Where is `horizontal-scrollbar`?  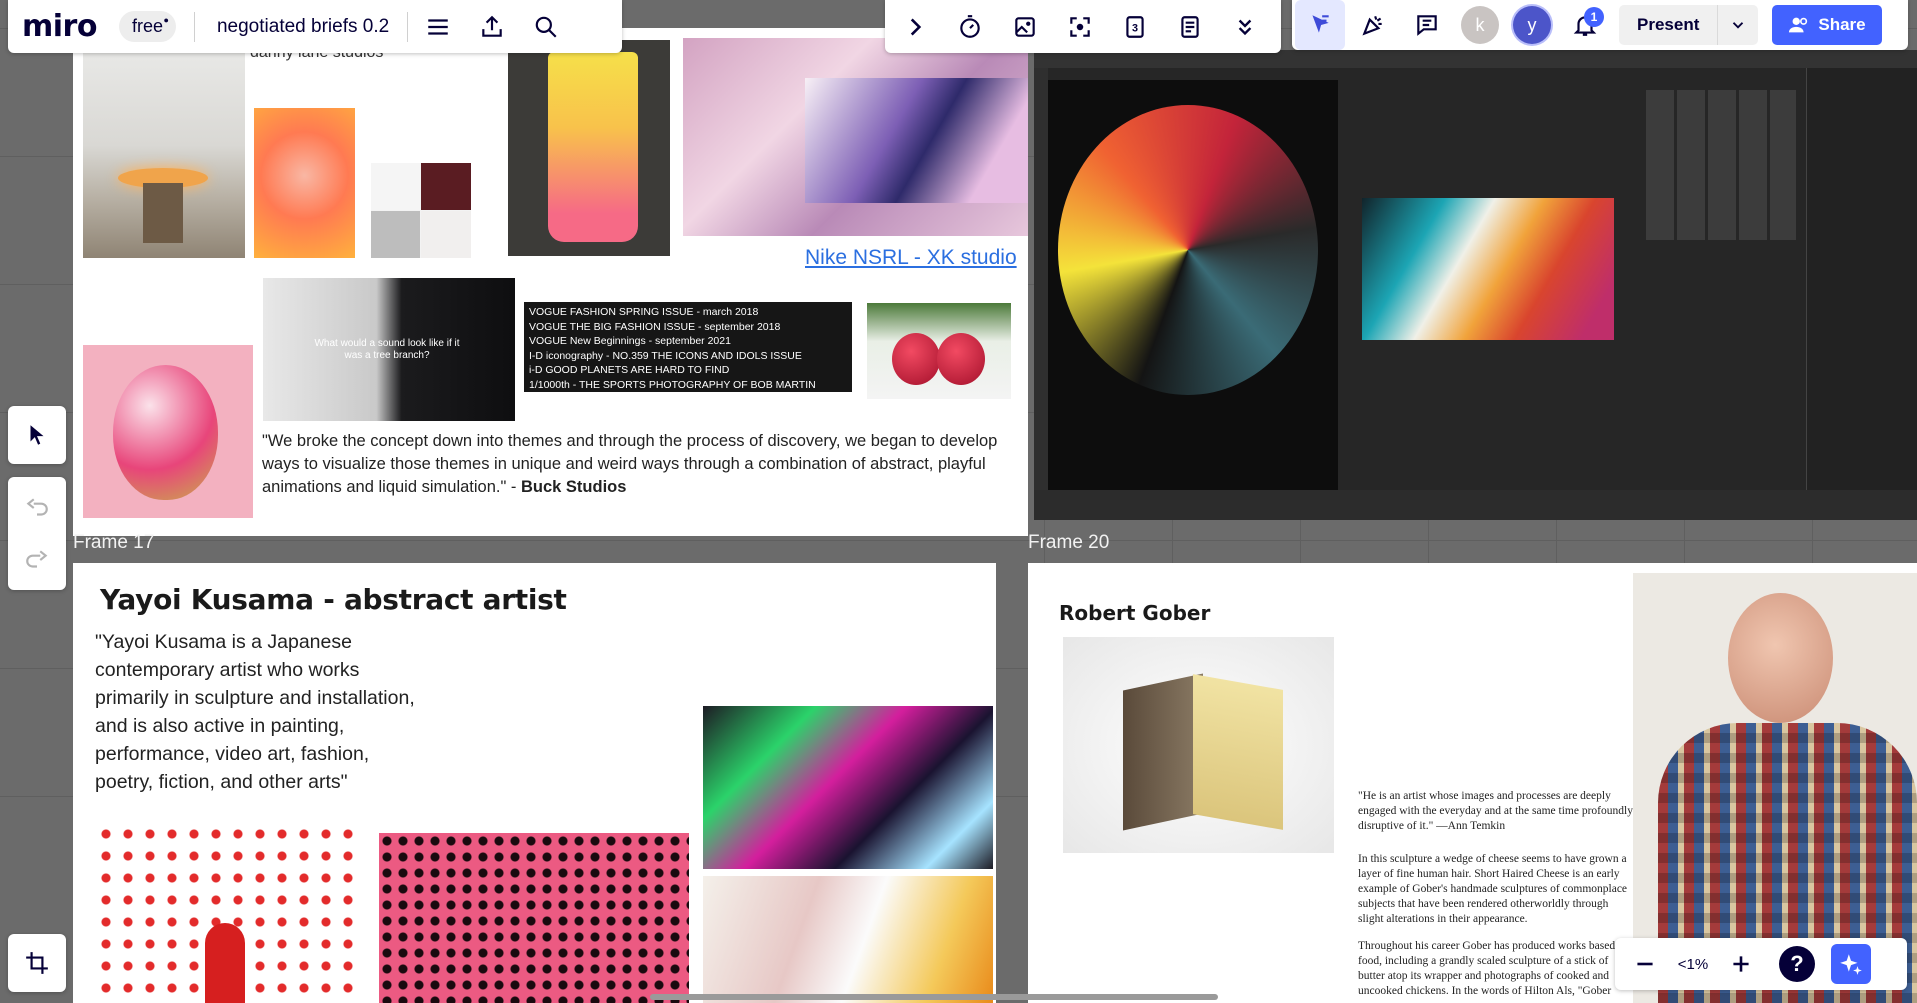
horizontal-scrollbar is located at coordinates (934, 997).